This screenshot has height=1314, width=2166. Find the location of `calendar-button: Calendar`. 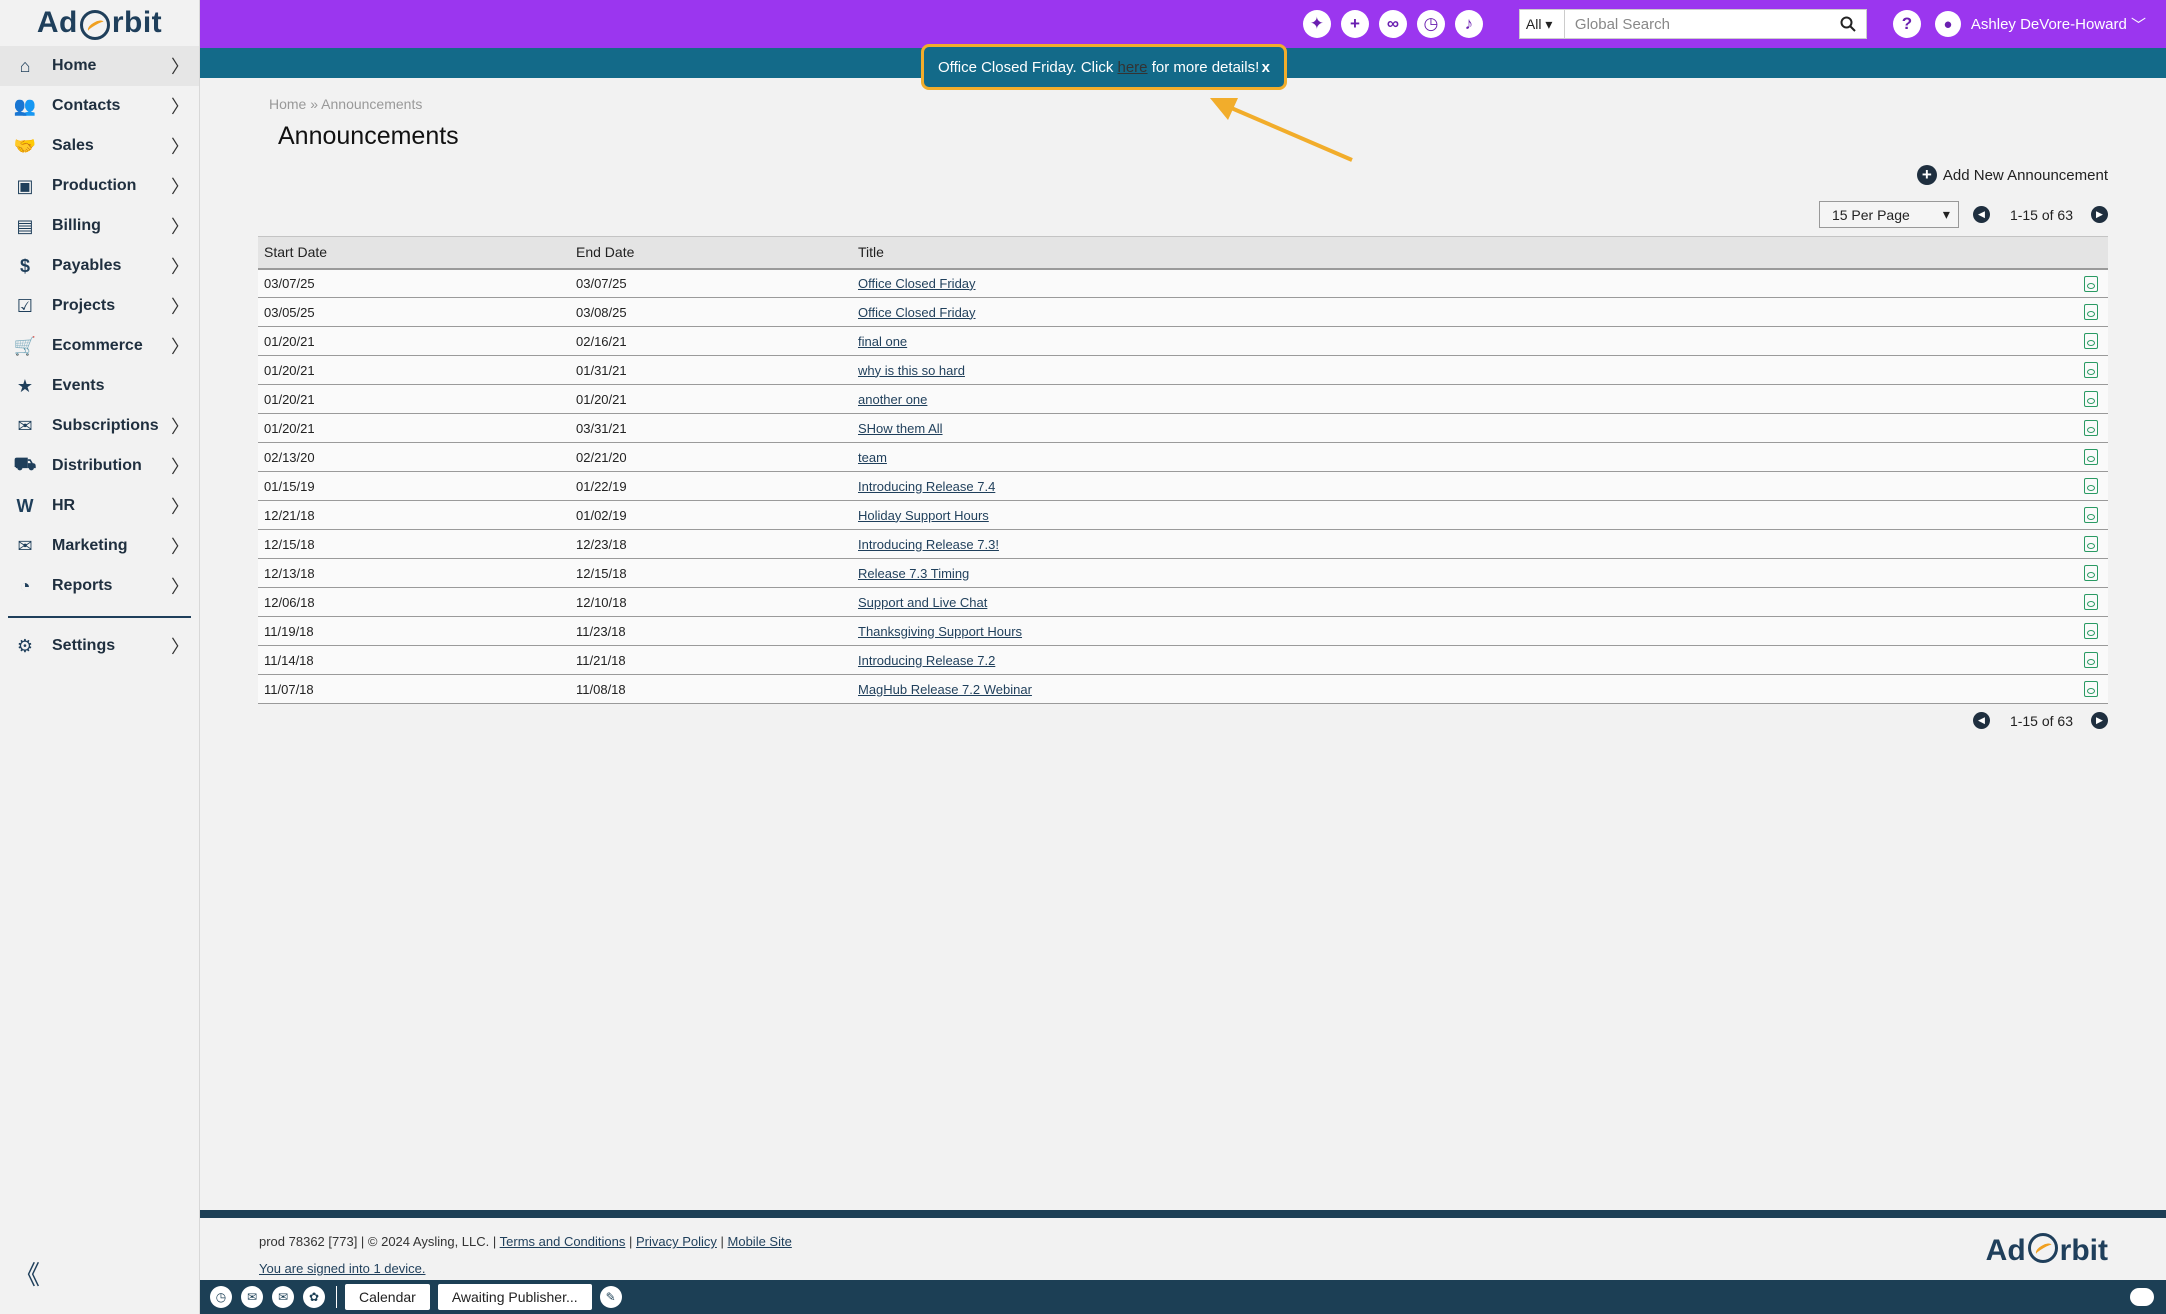

calendar-button: Calendar is located at coordinates (387, 1297).